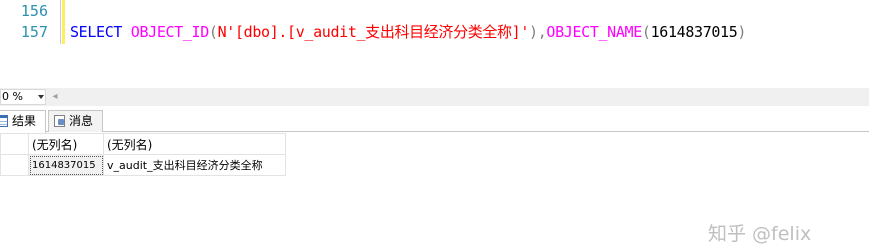 Image resolution: width=869 pixels, height=251 pixels. Describe the element at coordinates (55, 97) in the screenshot. I see `scroll-left-icon: ◂` at that location.